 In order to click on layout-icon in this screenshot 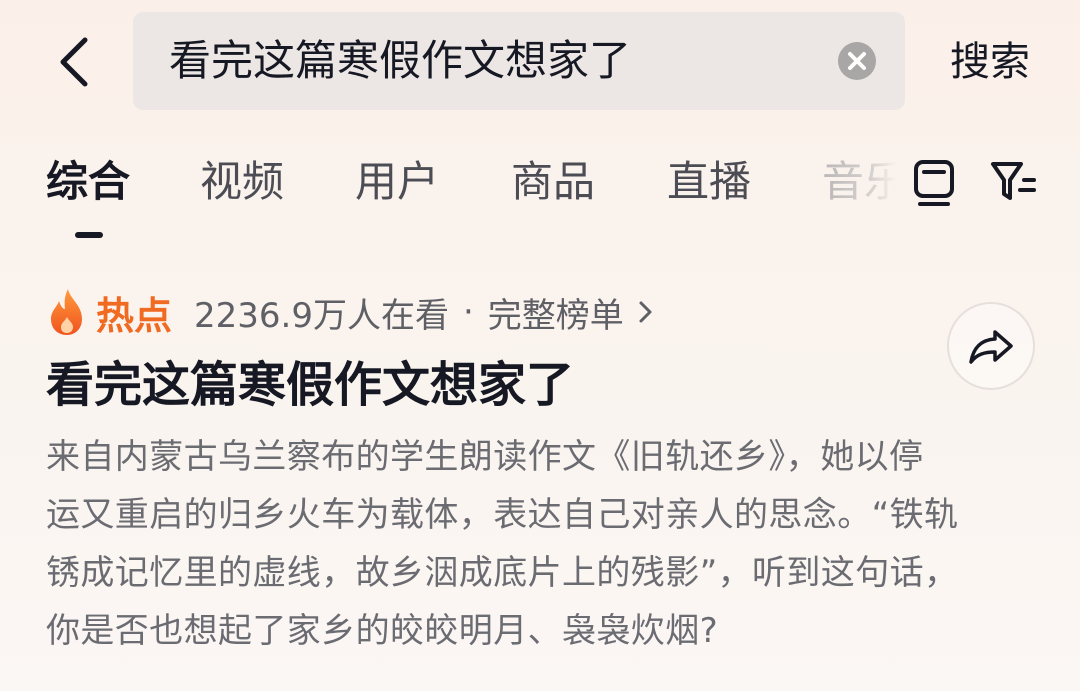, I will do `click(934, 183)`.